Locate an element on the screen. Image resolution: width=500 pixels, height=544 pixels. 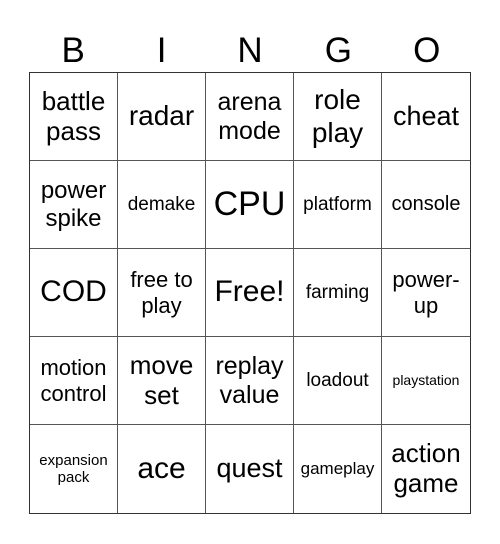
bingo-cell: CPU is located at coordinates (250, 205).